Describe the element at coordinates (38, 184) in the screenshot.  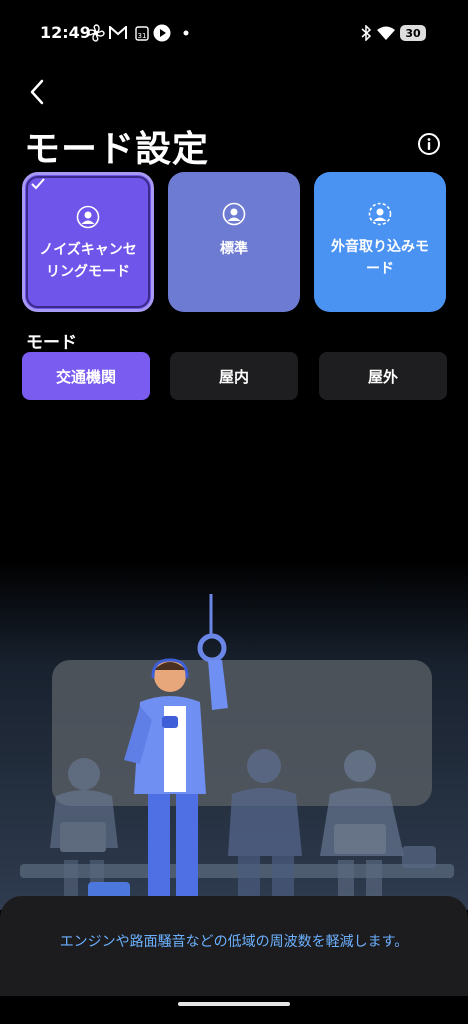
I see `check-icon` at that location.